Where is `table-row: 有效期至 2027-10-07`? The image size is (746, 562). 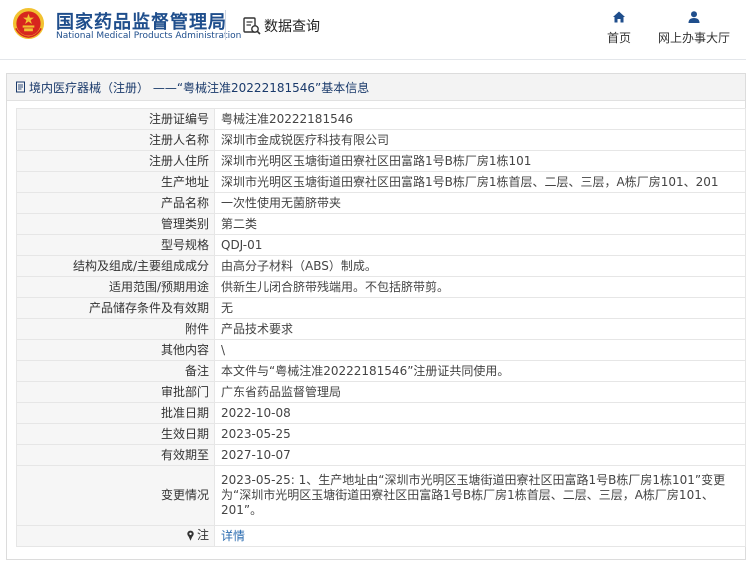
table-row: 有效期至 2027-10-07 is located at coordinates (381, 455).